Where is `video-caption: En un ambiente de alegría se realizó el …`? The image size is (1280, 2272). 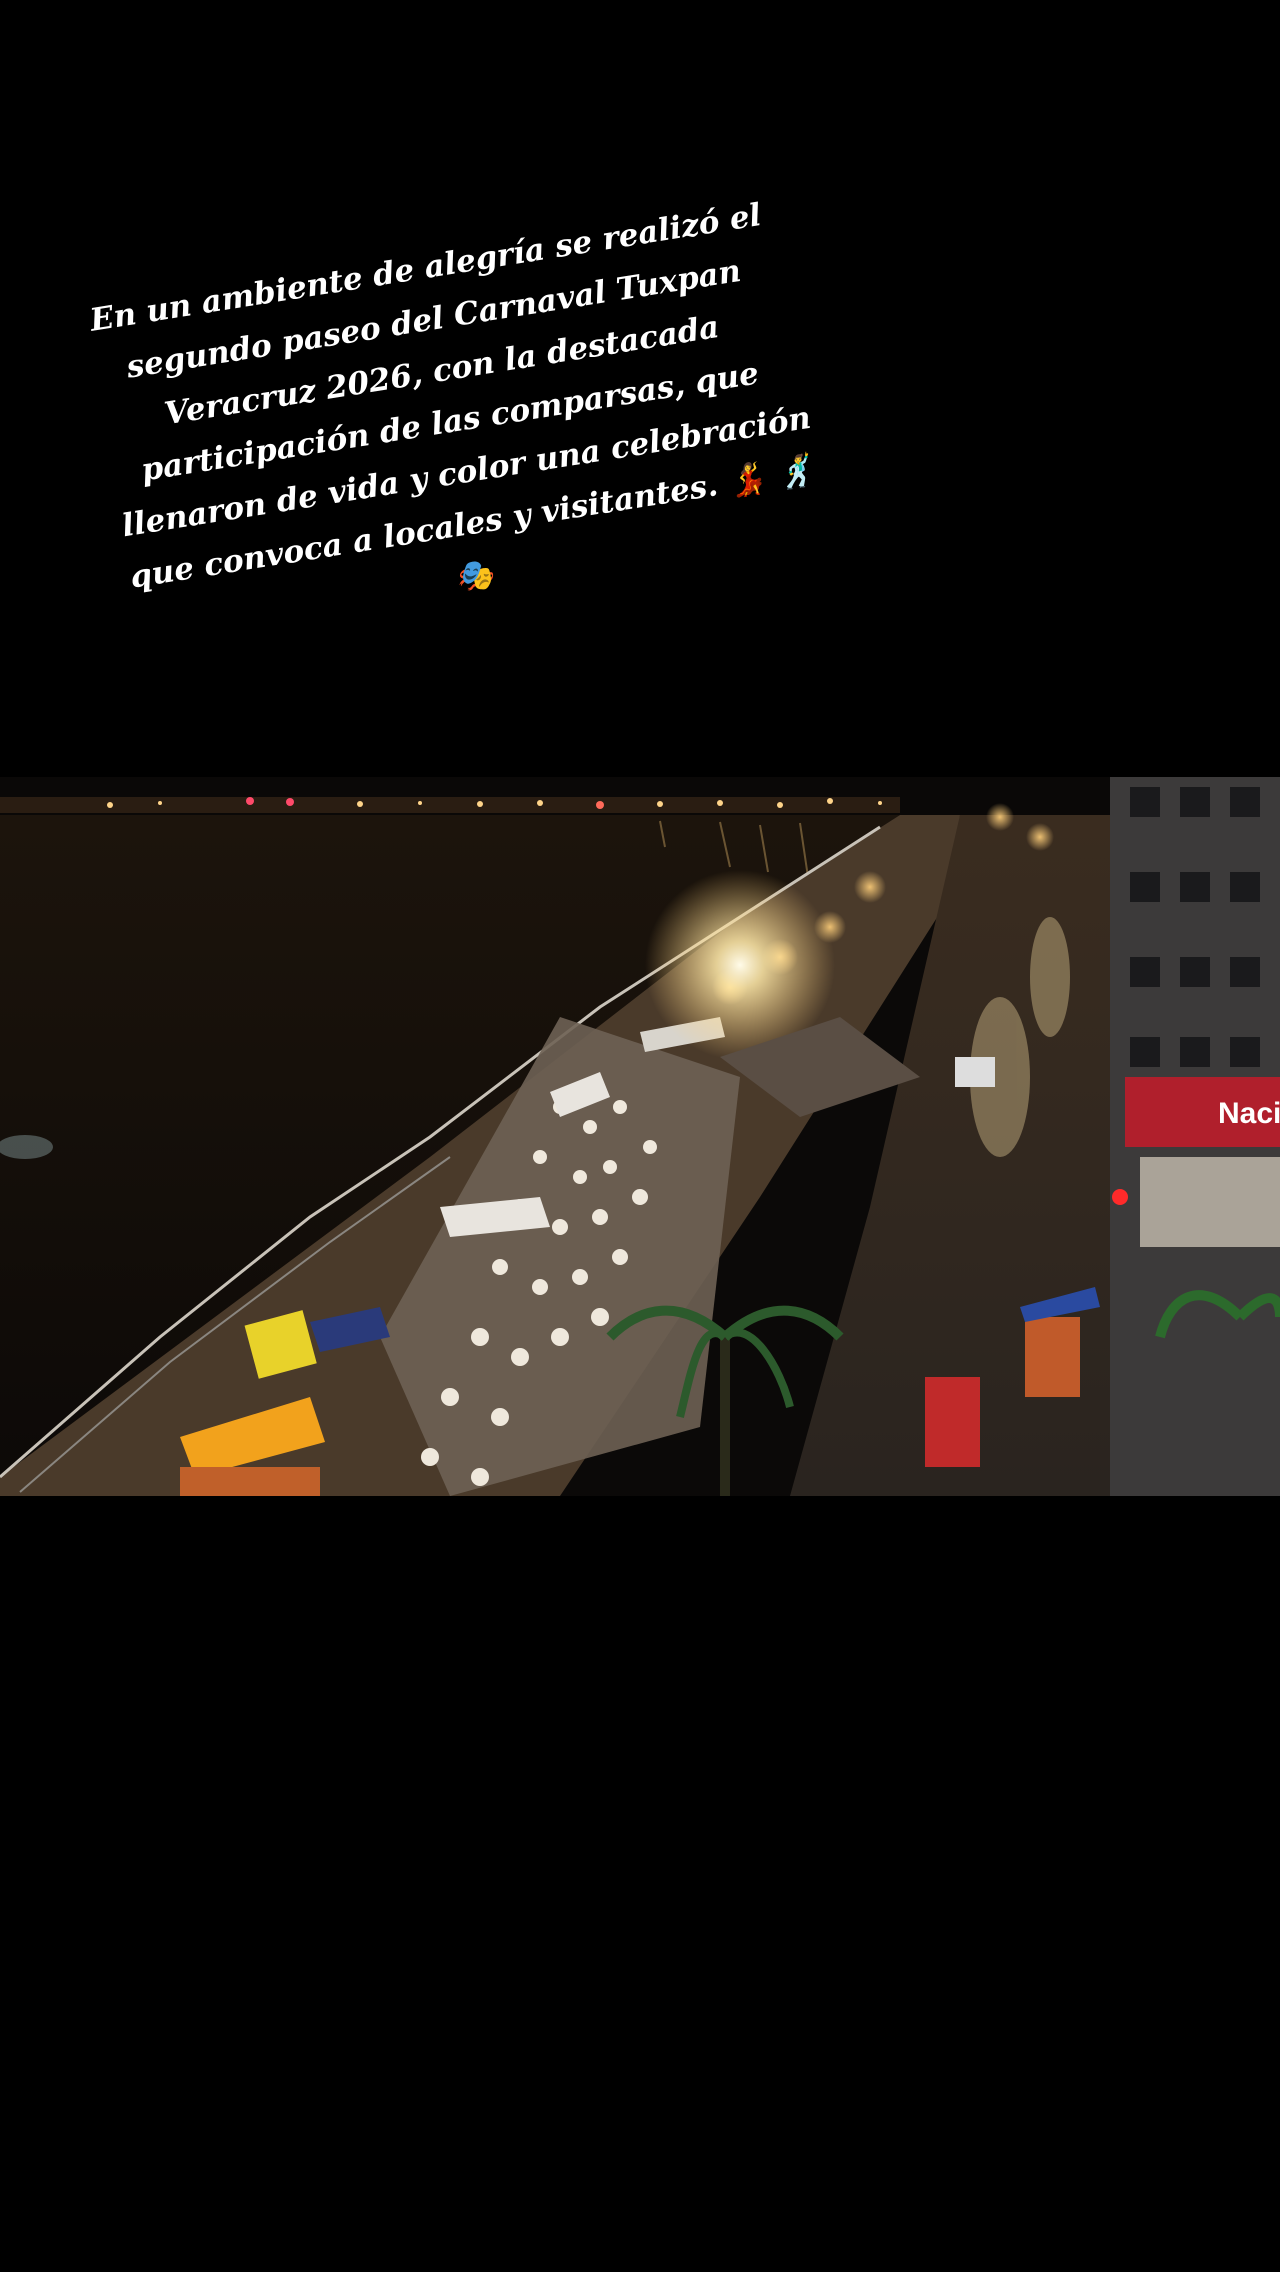 video-caption: En un ambiente de alegría se realizó el … is located at coordinates (451, 422).